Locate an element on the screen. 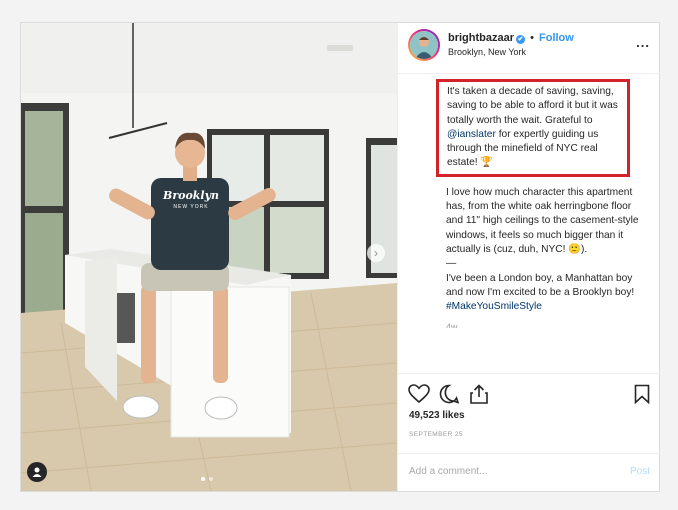 This screenshot has width=678, height=510. user-tag-icon is located at coordinates (37, 472).